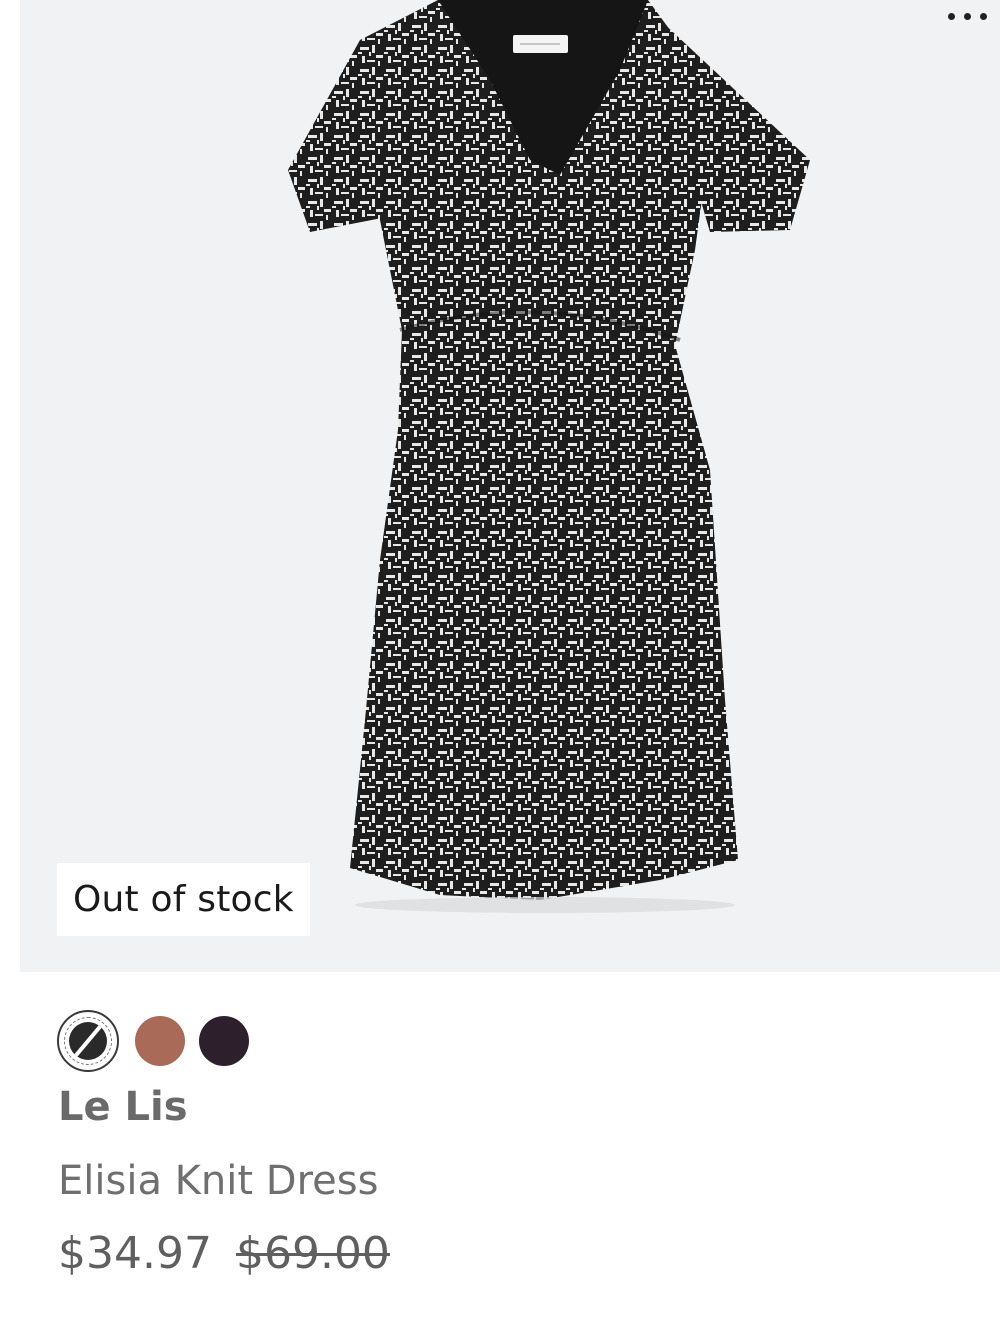  I want to click on original-price: $69.00, so click(312, 1253).